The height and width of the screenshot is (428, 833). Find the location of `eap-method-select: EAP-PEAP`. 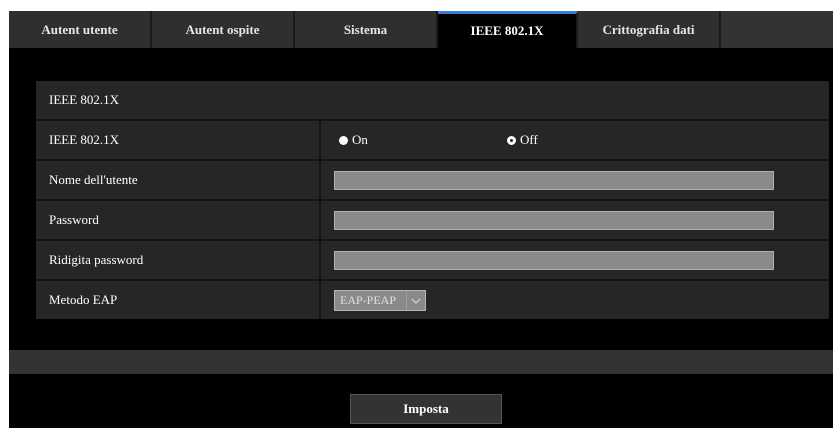

eap-method-select: EAP-PEAP is located at coordinates (380, 300).